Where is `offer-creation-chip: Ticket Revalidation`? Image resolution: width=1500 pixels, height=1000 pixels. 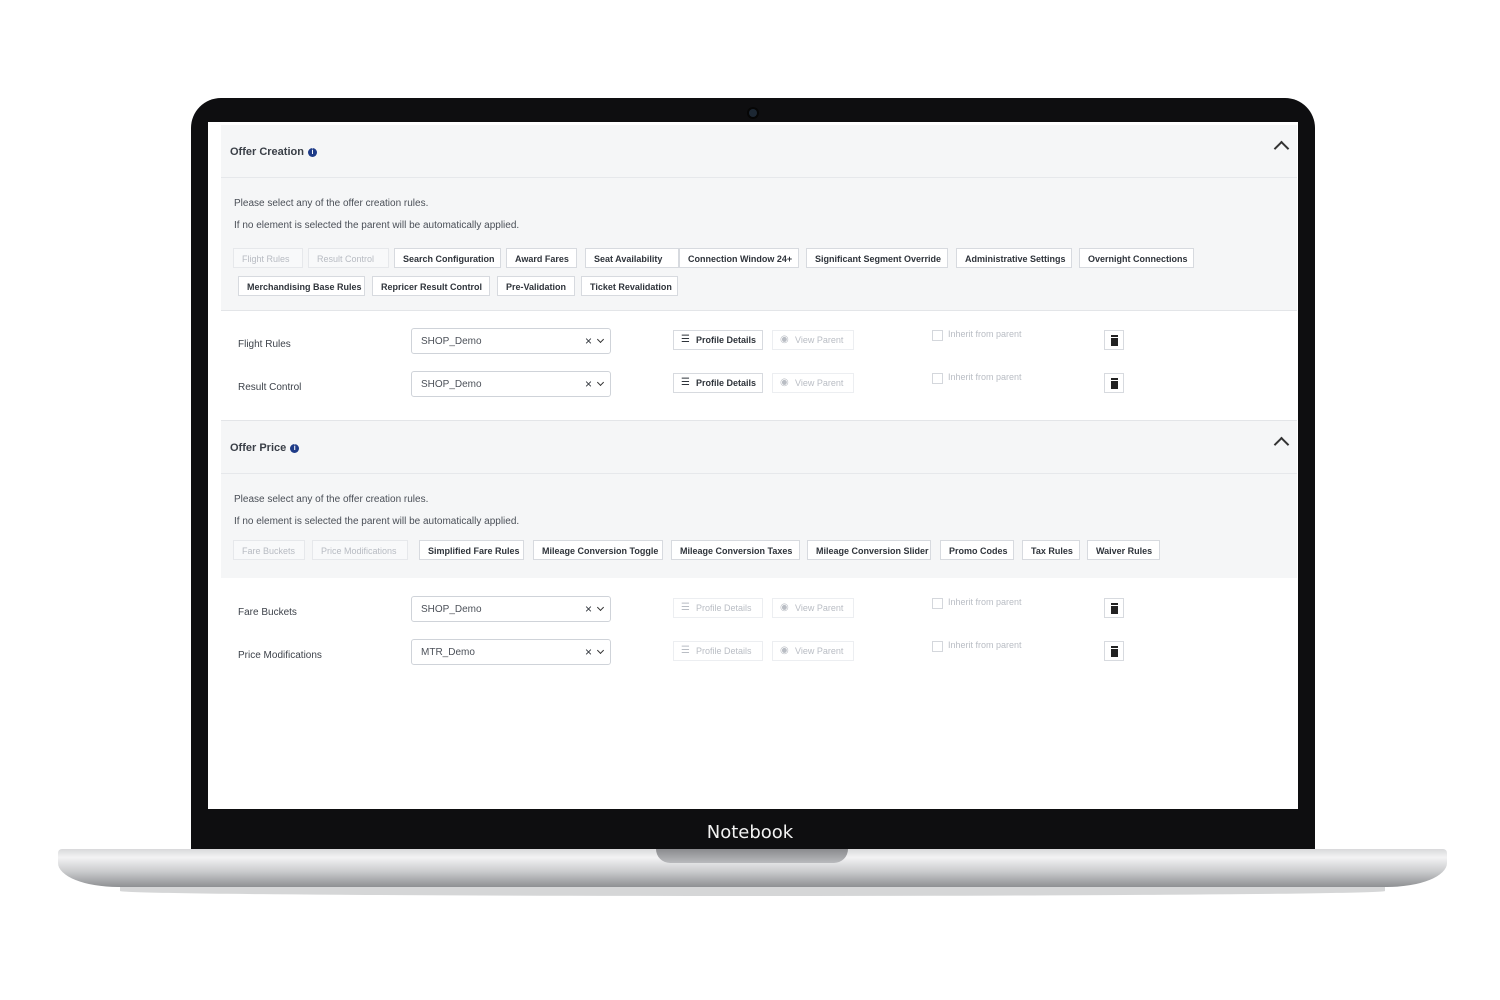 offer-creation-chip: Ticket Revalidation is located at coordinates (629, 286).